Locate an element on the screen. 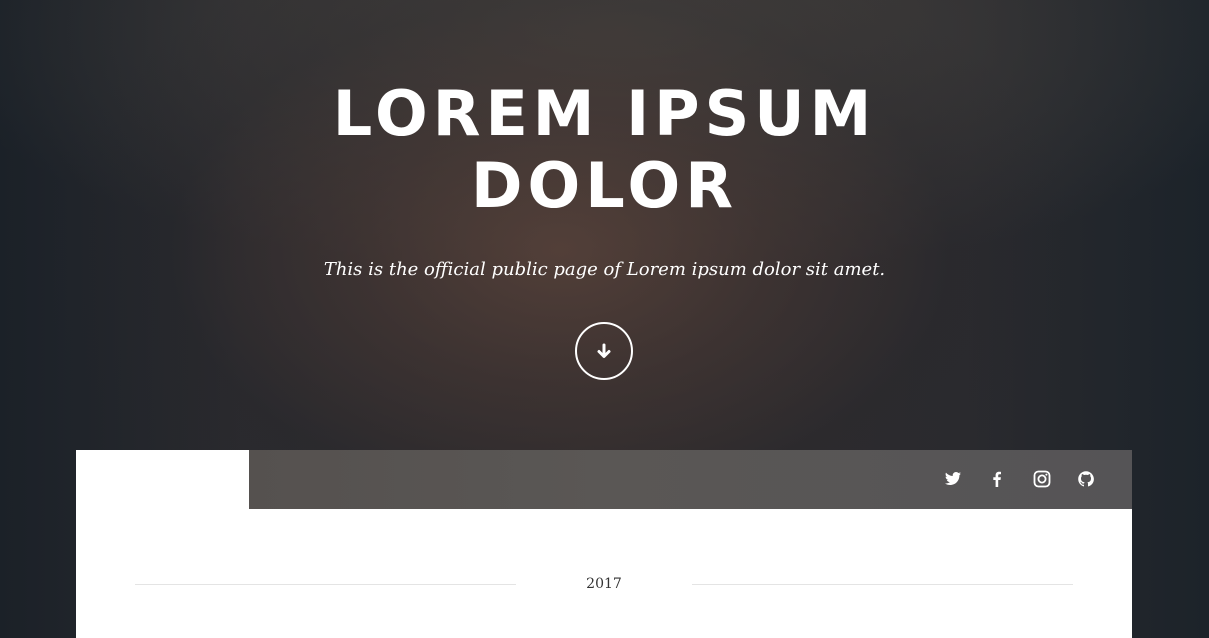  arrow-down-icon is located at coordinates (604, 350).